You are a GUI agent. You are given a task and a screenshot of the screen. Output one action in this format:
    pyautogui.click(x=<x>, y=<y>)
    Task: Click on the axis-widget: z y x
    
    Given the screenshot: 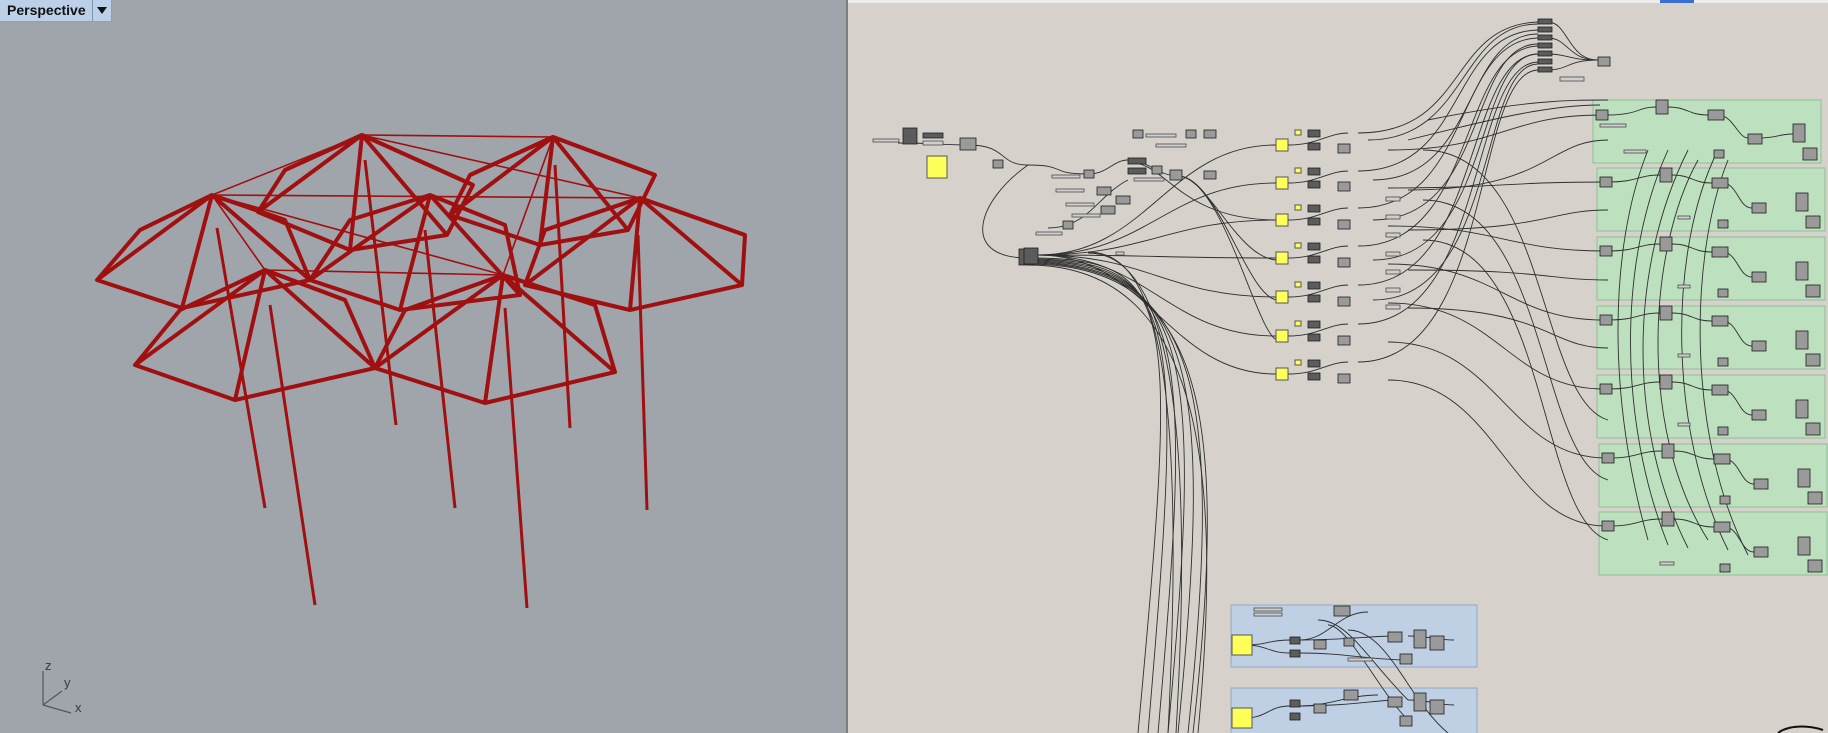 What is the action you would take?
    pyautogui.click(x=62, y=686)
    